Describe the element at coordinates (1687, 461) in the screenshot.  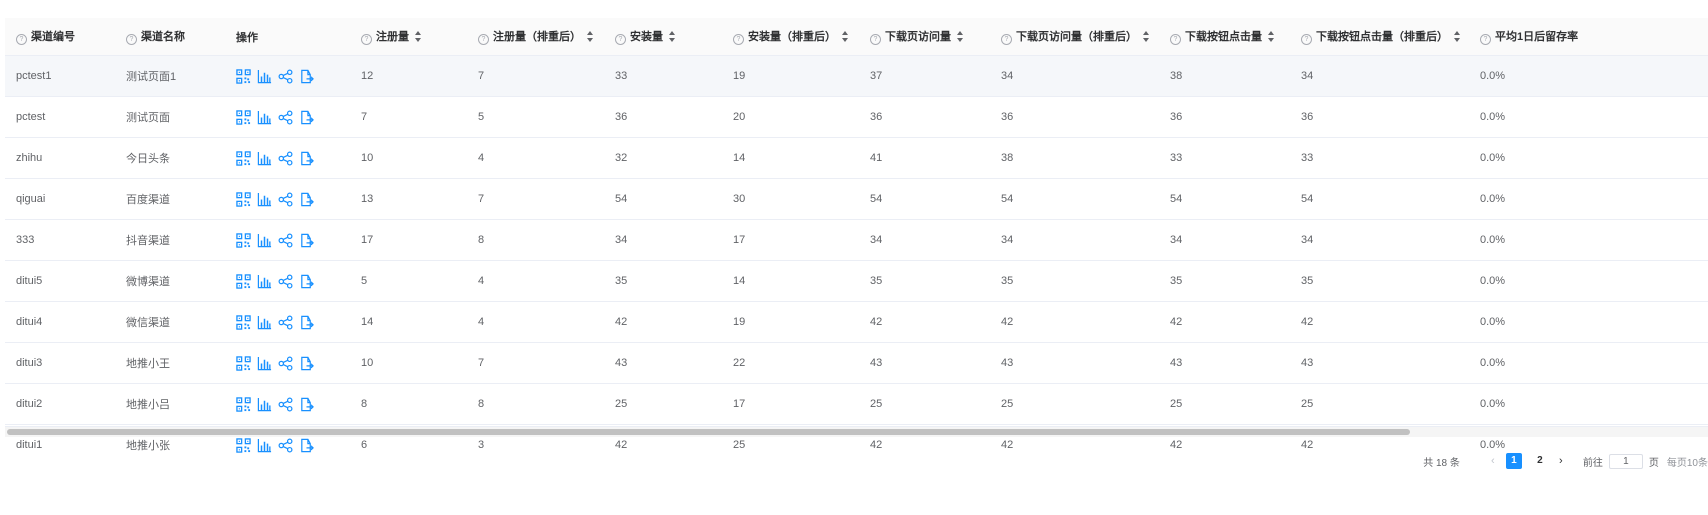
I see `page-size-label: 每页10条` at that location.